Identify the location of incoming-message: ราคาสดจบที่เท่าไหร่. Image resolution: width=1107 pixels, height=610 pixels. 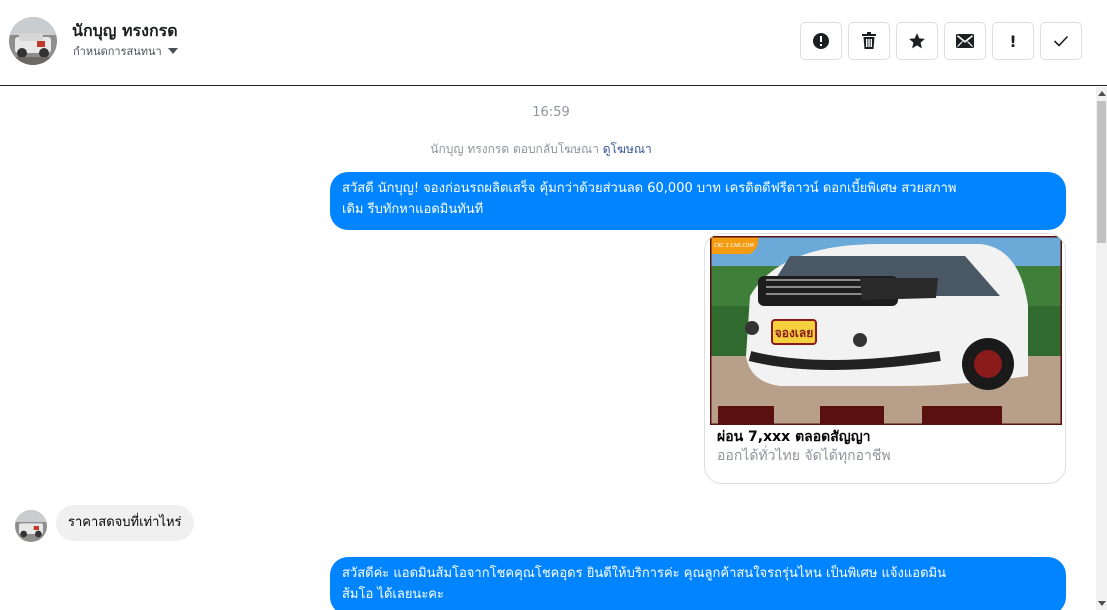
(125, 523).